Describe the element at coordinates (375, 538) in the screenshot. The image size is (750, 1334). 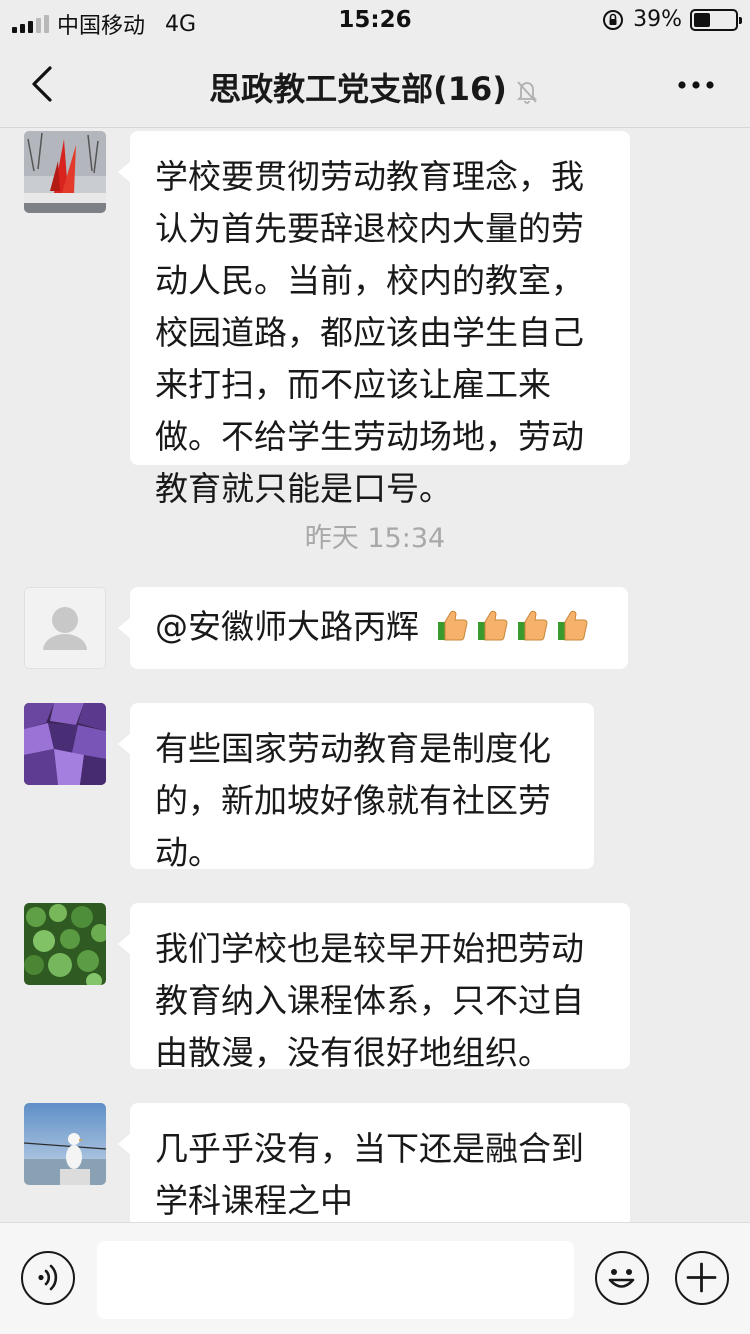
I see `time-separator: 昨天 15:34` at that location.